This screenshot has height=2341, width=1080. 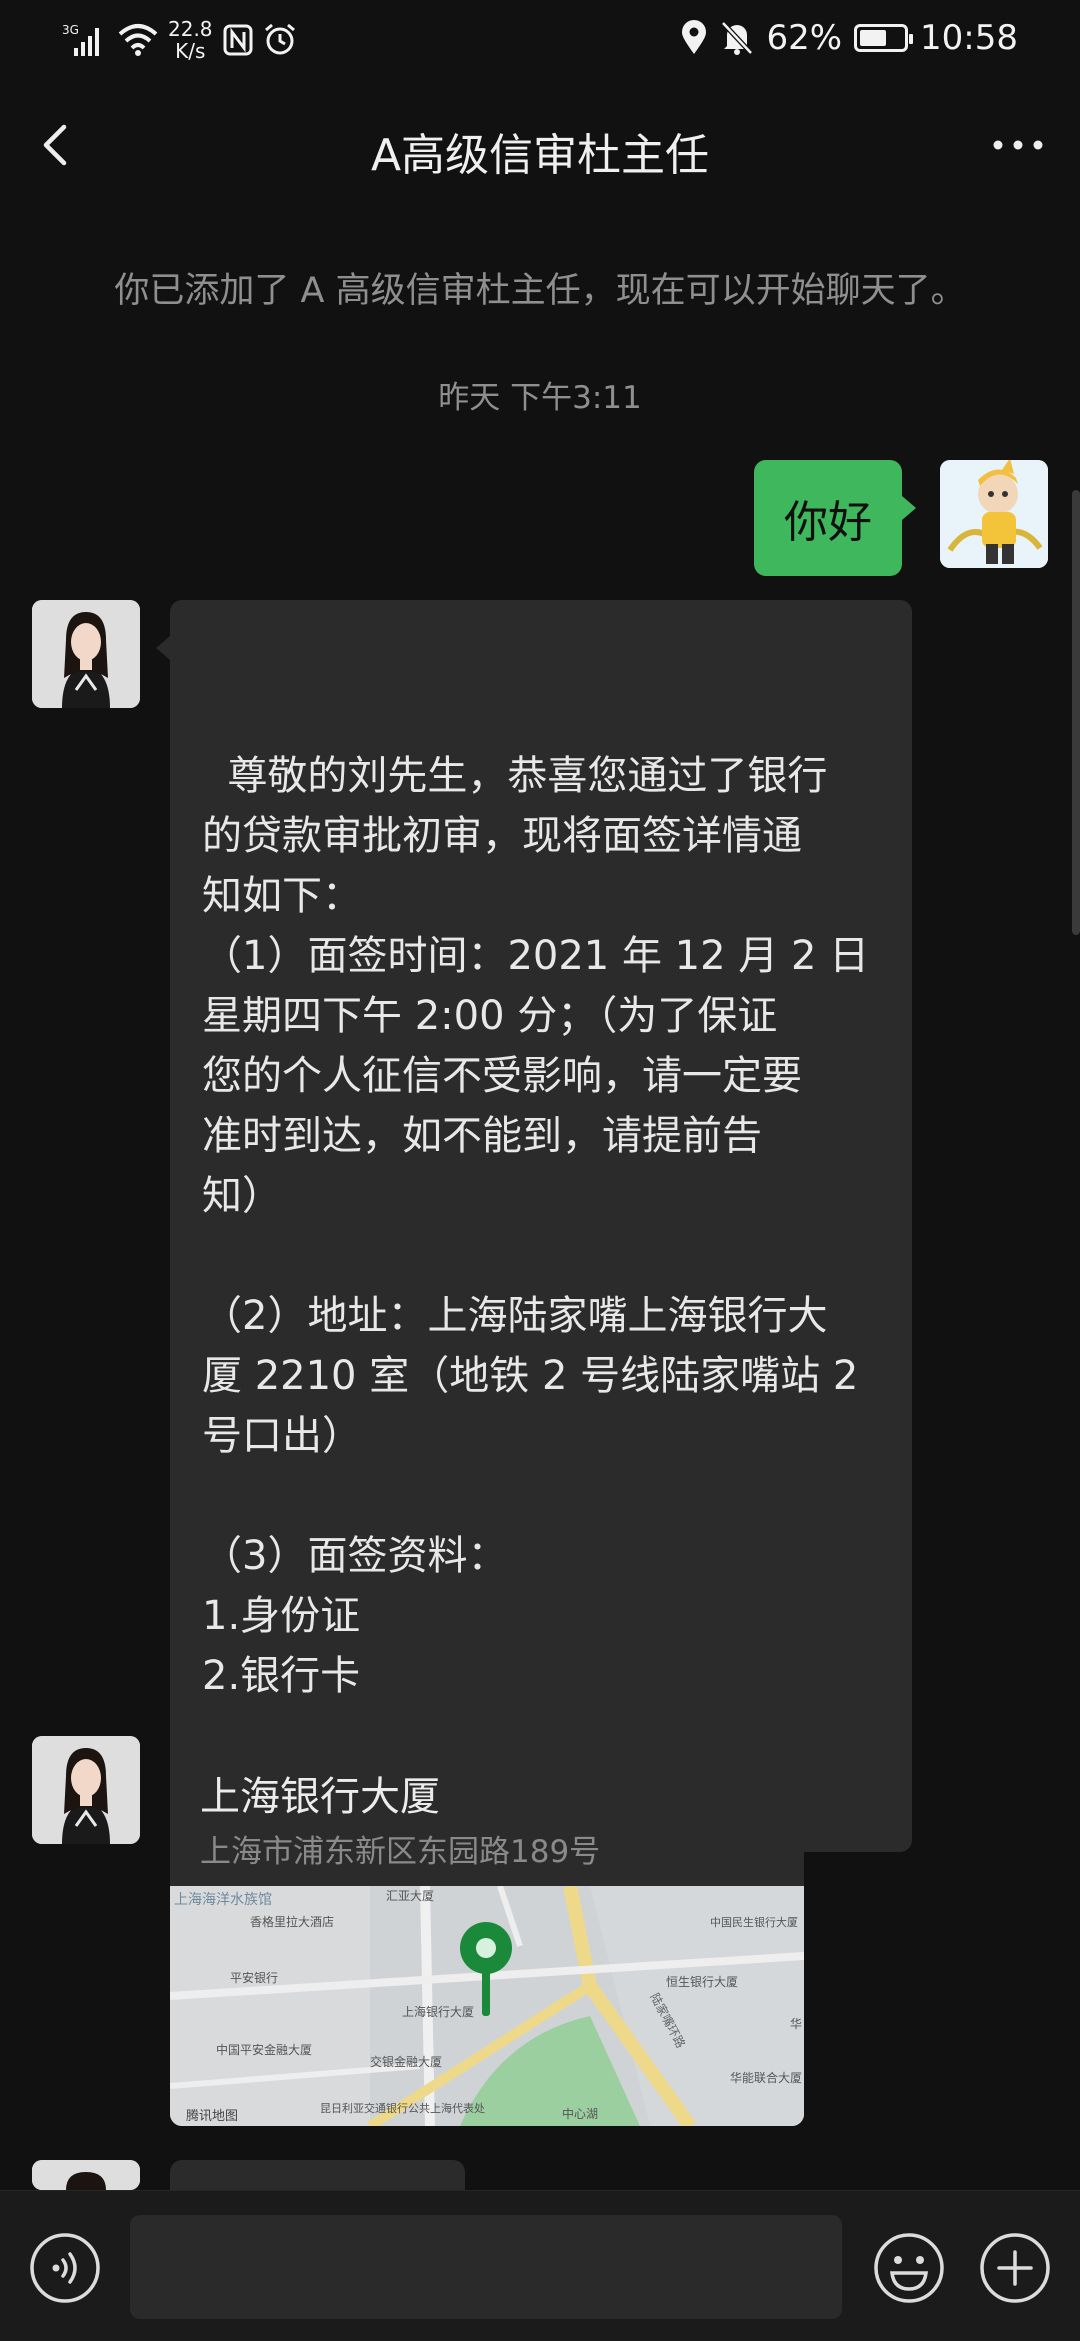 I want to click on map-label: 中心湖, so click(x=580, y=2113).